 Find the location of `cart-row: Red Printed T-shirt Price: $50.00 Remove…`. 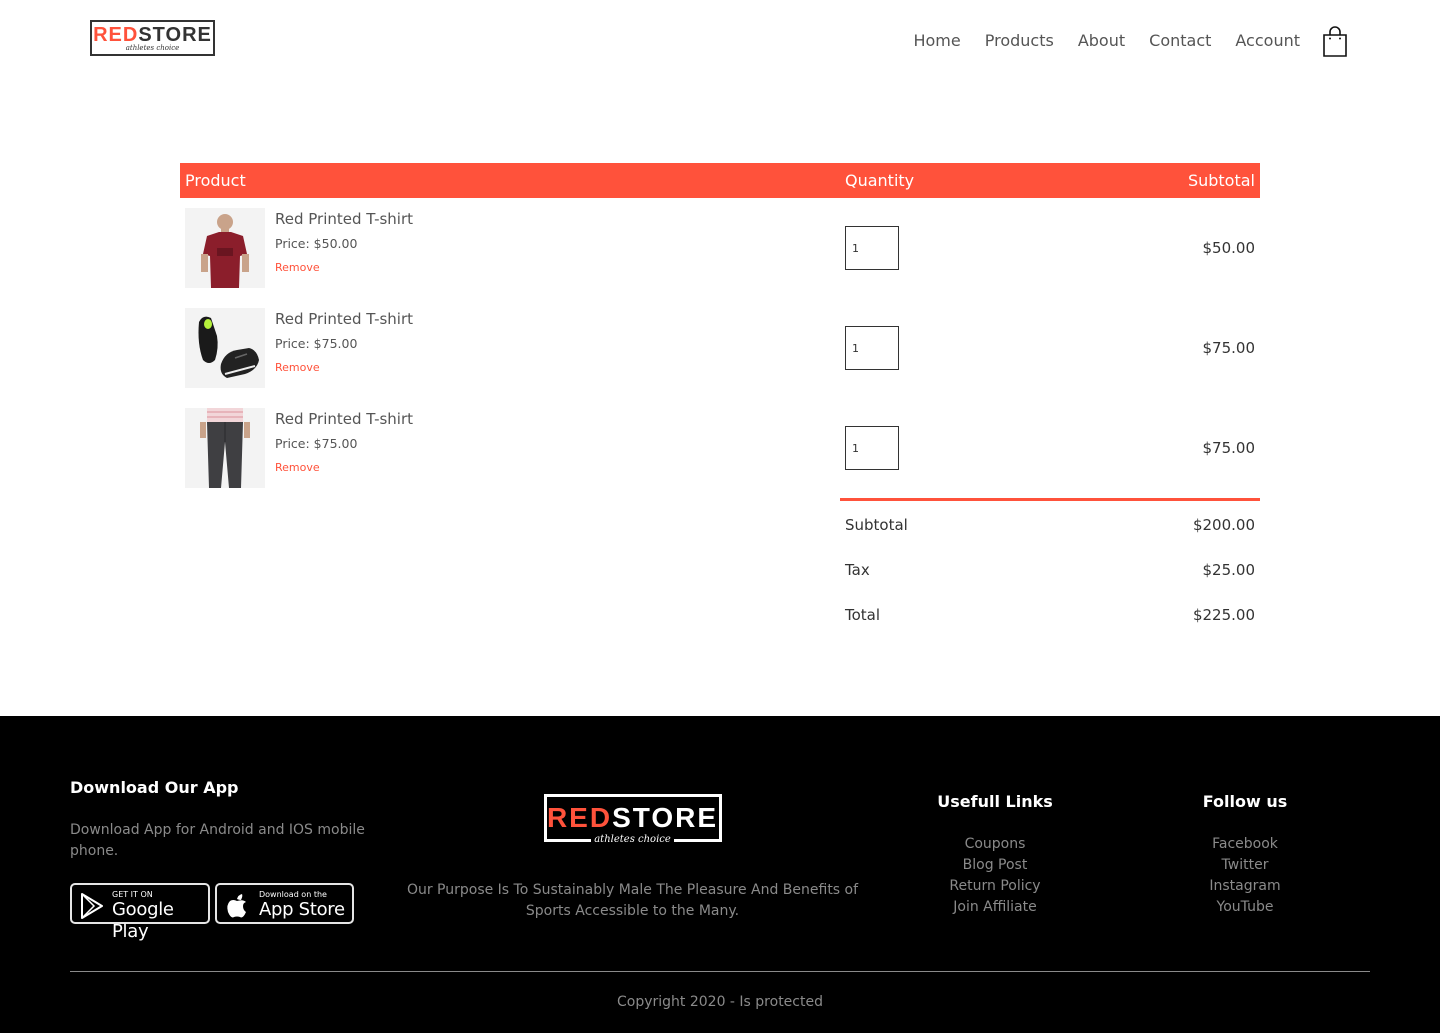

cart-row: Red Printed T-shirt Price: $50.00 Remove… is located at coordinates (720, 248).